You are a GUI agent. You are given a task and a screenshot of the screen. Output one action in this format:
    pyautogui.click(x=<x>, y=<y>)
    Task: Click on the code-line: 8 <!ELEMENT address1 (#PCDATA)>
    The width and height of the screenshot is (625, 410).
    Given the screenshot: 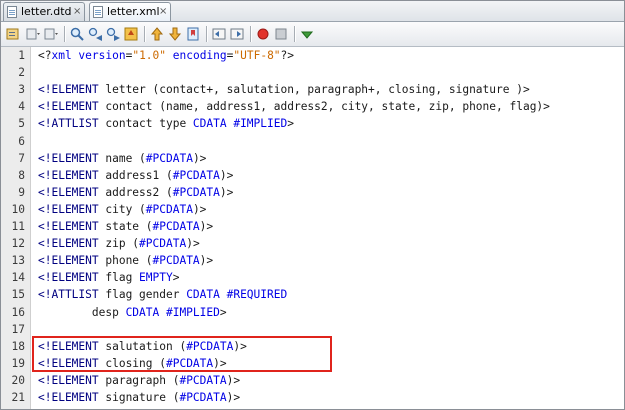 What is the action you would take?
    pyautogui.click(x=312, y=175)
    